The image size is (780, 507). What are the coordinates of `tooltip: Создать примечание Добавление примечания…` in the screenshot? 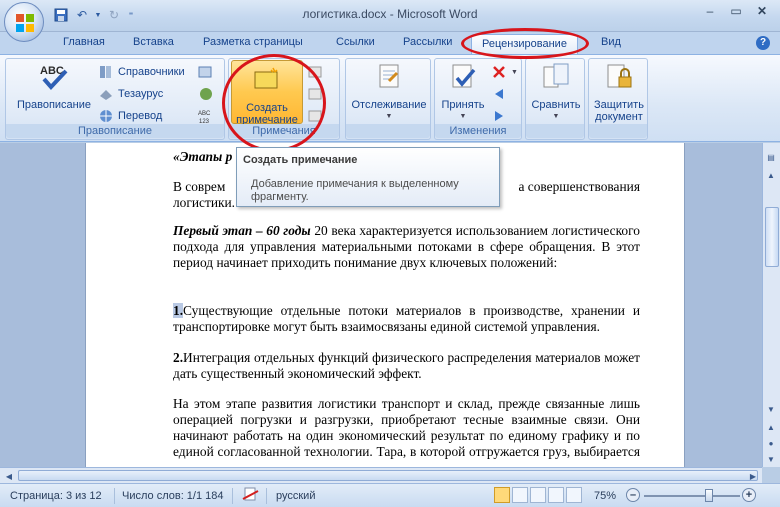 It's located at (368, 177).